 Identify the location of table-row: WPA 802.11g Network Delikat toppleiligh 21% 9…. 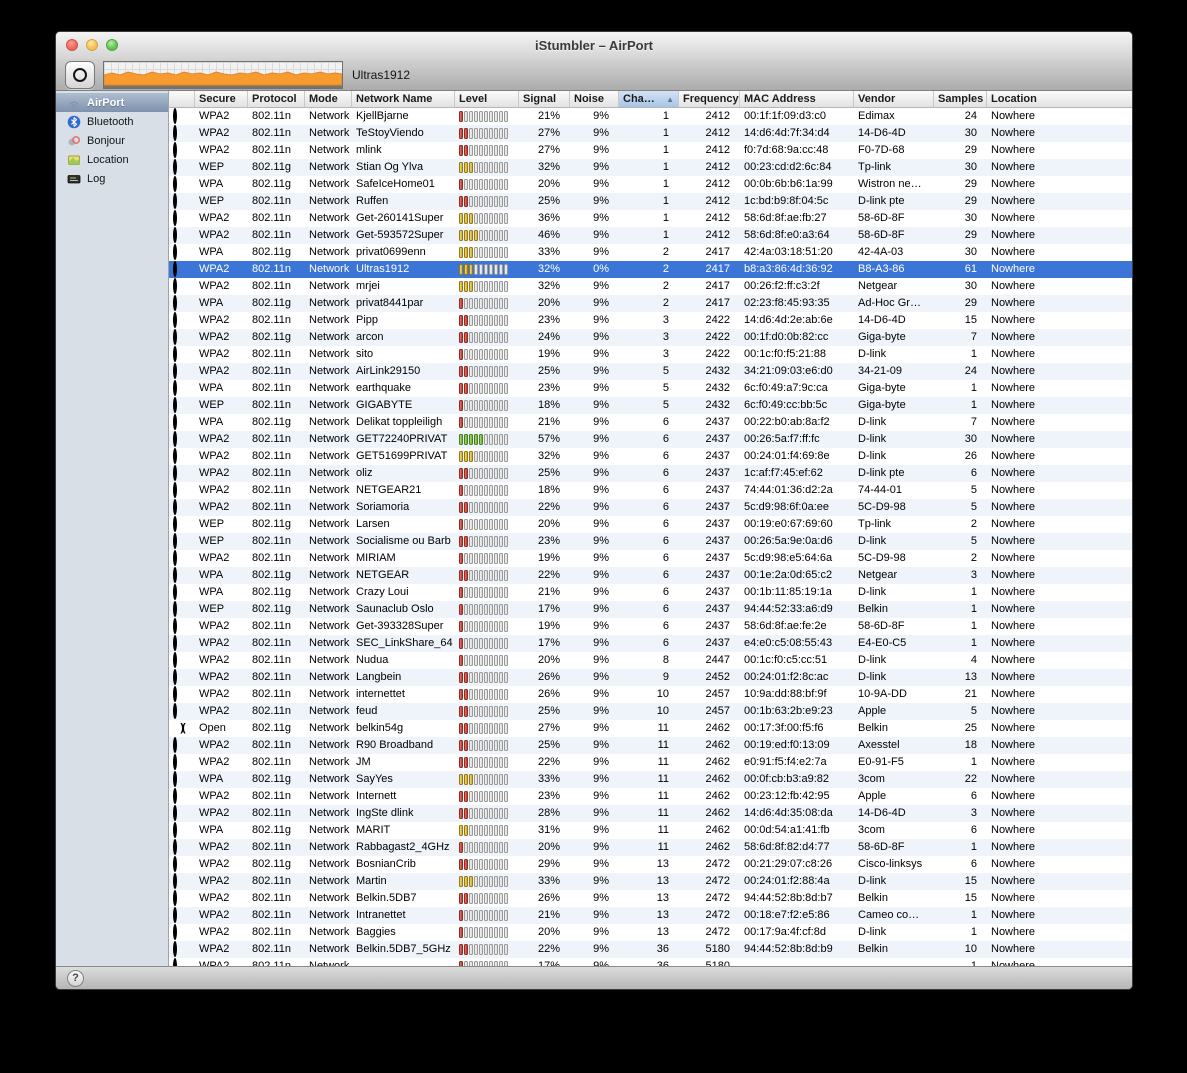
(650, 422).